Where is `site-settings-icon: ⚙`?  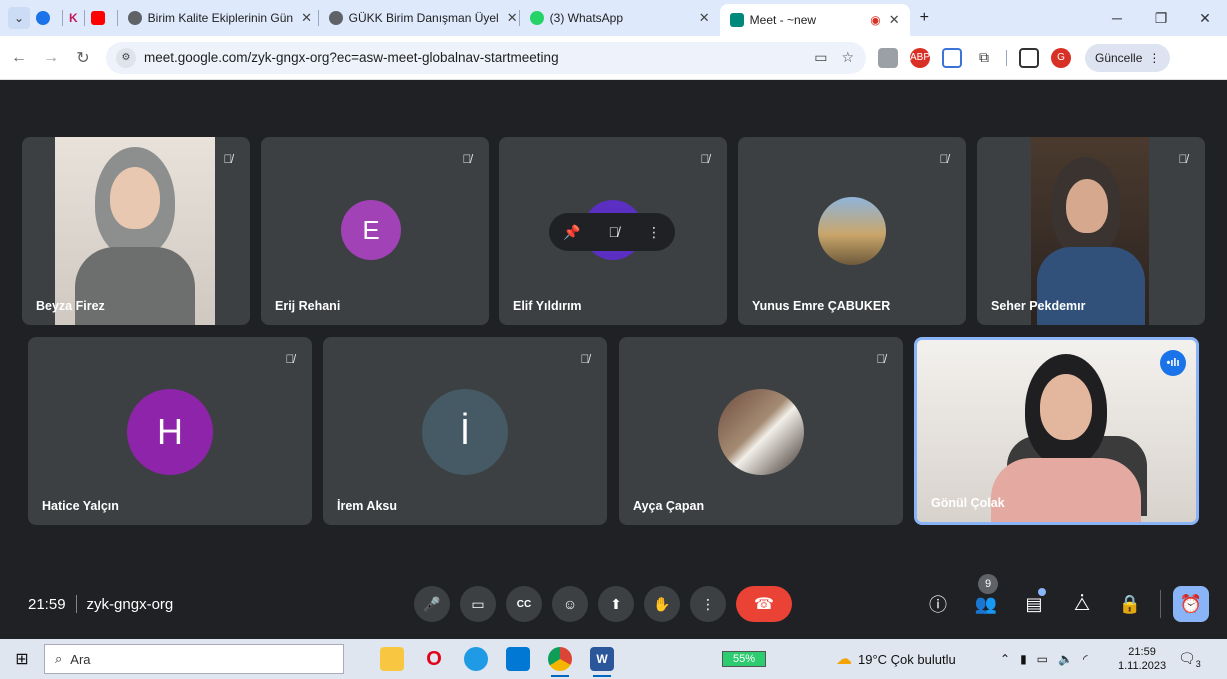 site-settings-icon: ⚙ is located at coordinates (126, 57).